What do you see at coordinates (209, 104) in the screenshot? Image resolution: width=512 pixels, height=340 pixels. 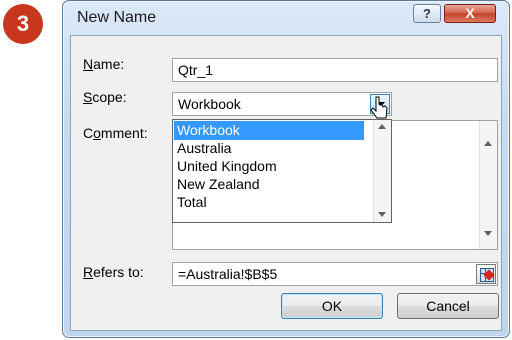 I see `scope-selected-value: Workbook` at bounding box center [209, 104].